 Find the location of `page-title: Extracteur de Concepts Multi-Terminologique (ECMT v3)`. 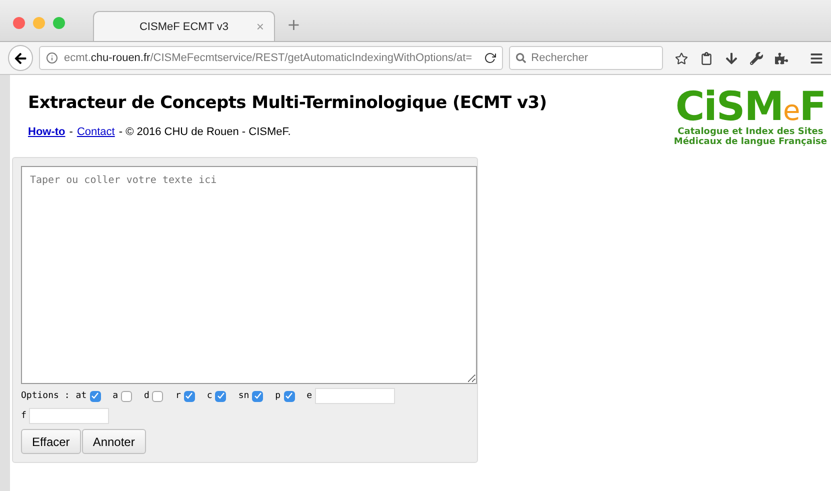

page-title: Extracteur de Concepts Multi-Terminologique (ECMT v3) is located at coordinates (287, 103).